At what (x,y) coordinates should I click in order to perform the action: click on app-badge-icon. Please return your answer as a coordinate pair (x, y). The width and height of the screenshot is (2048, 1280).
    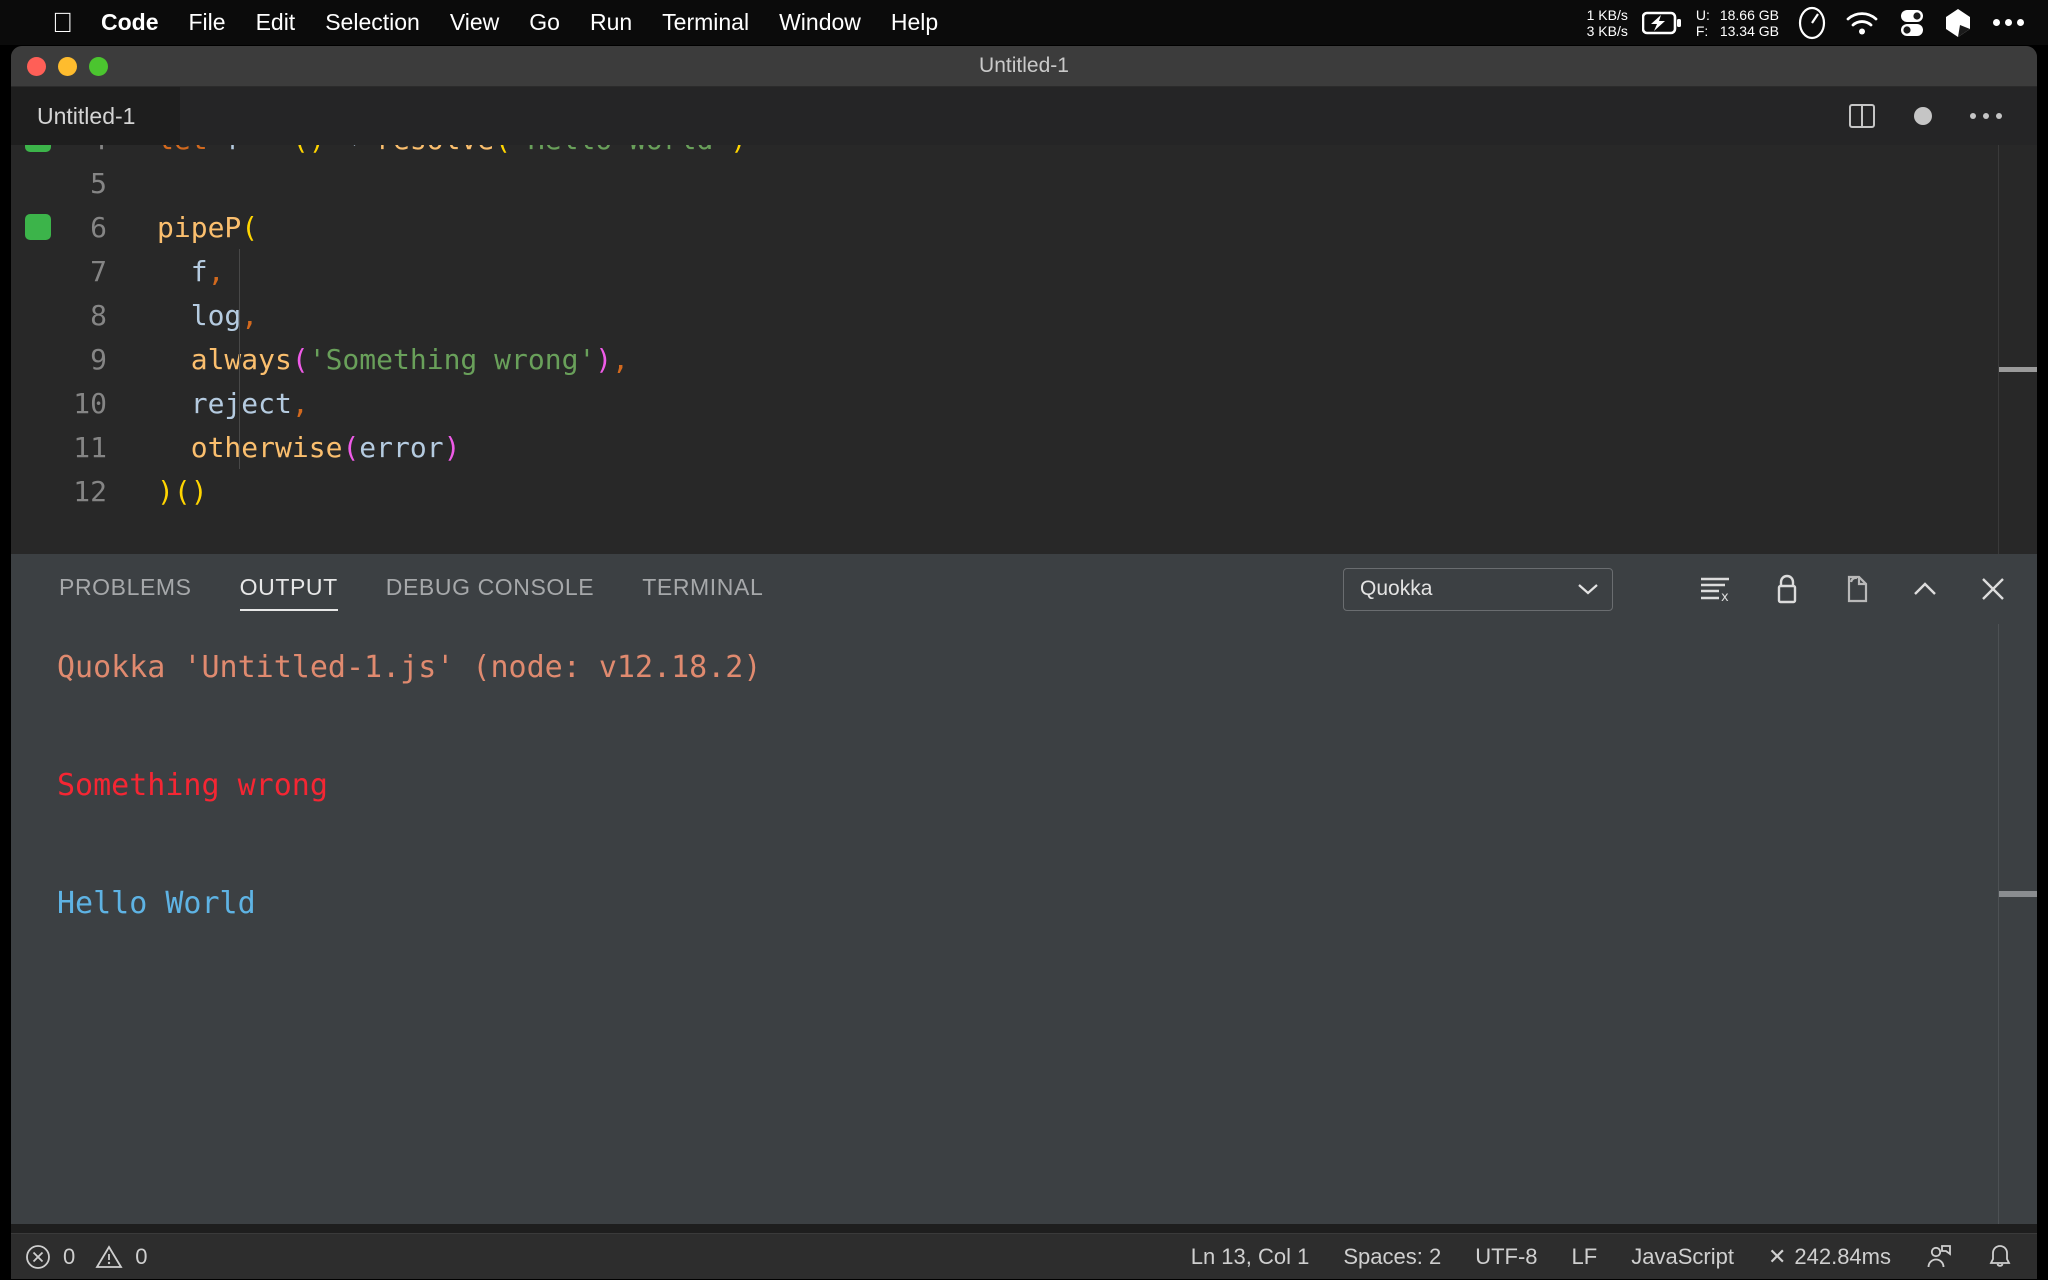
    Looking at the image, I should click on (1958, 23).